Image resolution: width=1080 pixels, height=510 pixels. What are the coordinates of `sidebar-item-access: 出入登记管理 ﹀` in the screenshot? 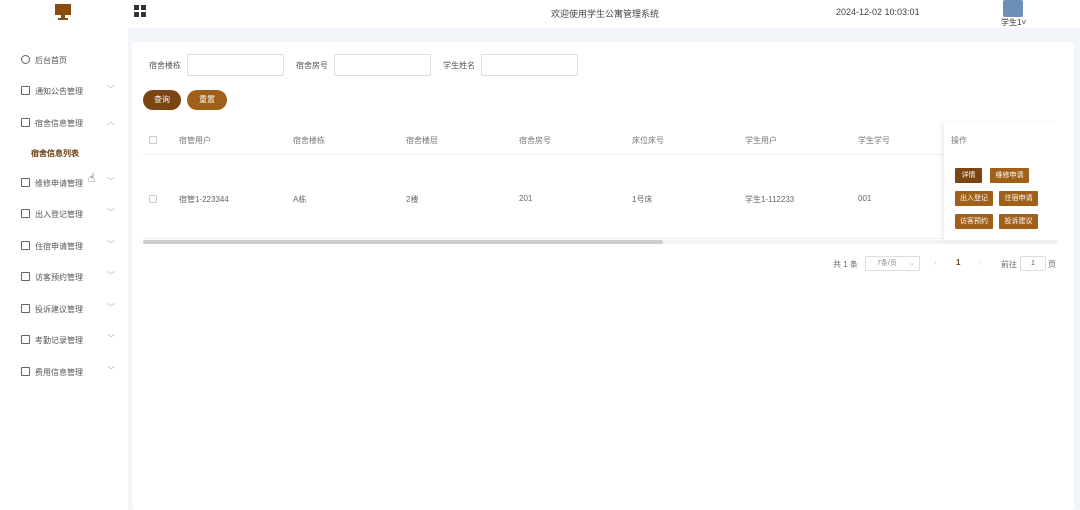 It's located at (64, 214).